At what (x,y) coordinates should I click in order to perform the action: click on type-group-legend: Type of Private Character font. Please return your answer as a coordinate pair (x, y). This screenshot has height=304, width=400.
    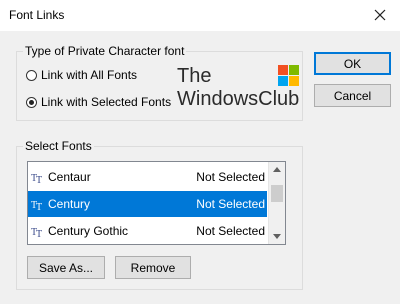
    Looking at the image, I should click on (105, 51).